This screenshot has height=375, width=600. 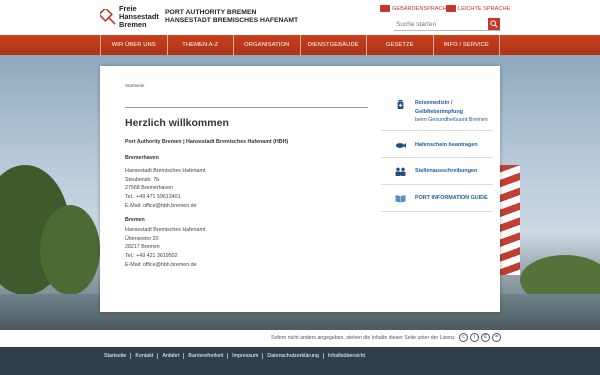 What do you see at coordinates (467, 45) in the screenshot?
I see `nav-item-info-service: INFO / SERVICE` at bounding box center [467, 45].